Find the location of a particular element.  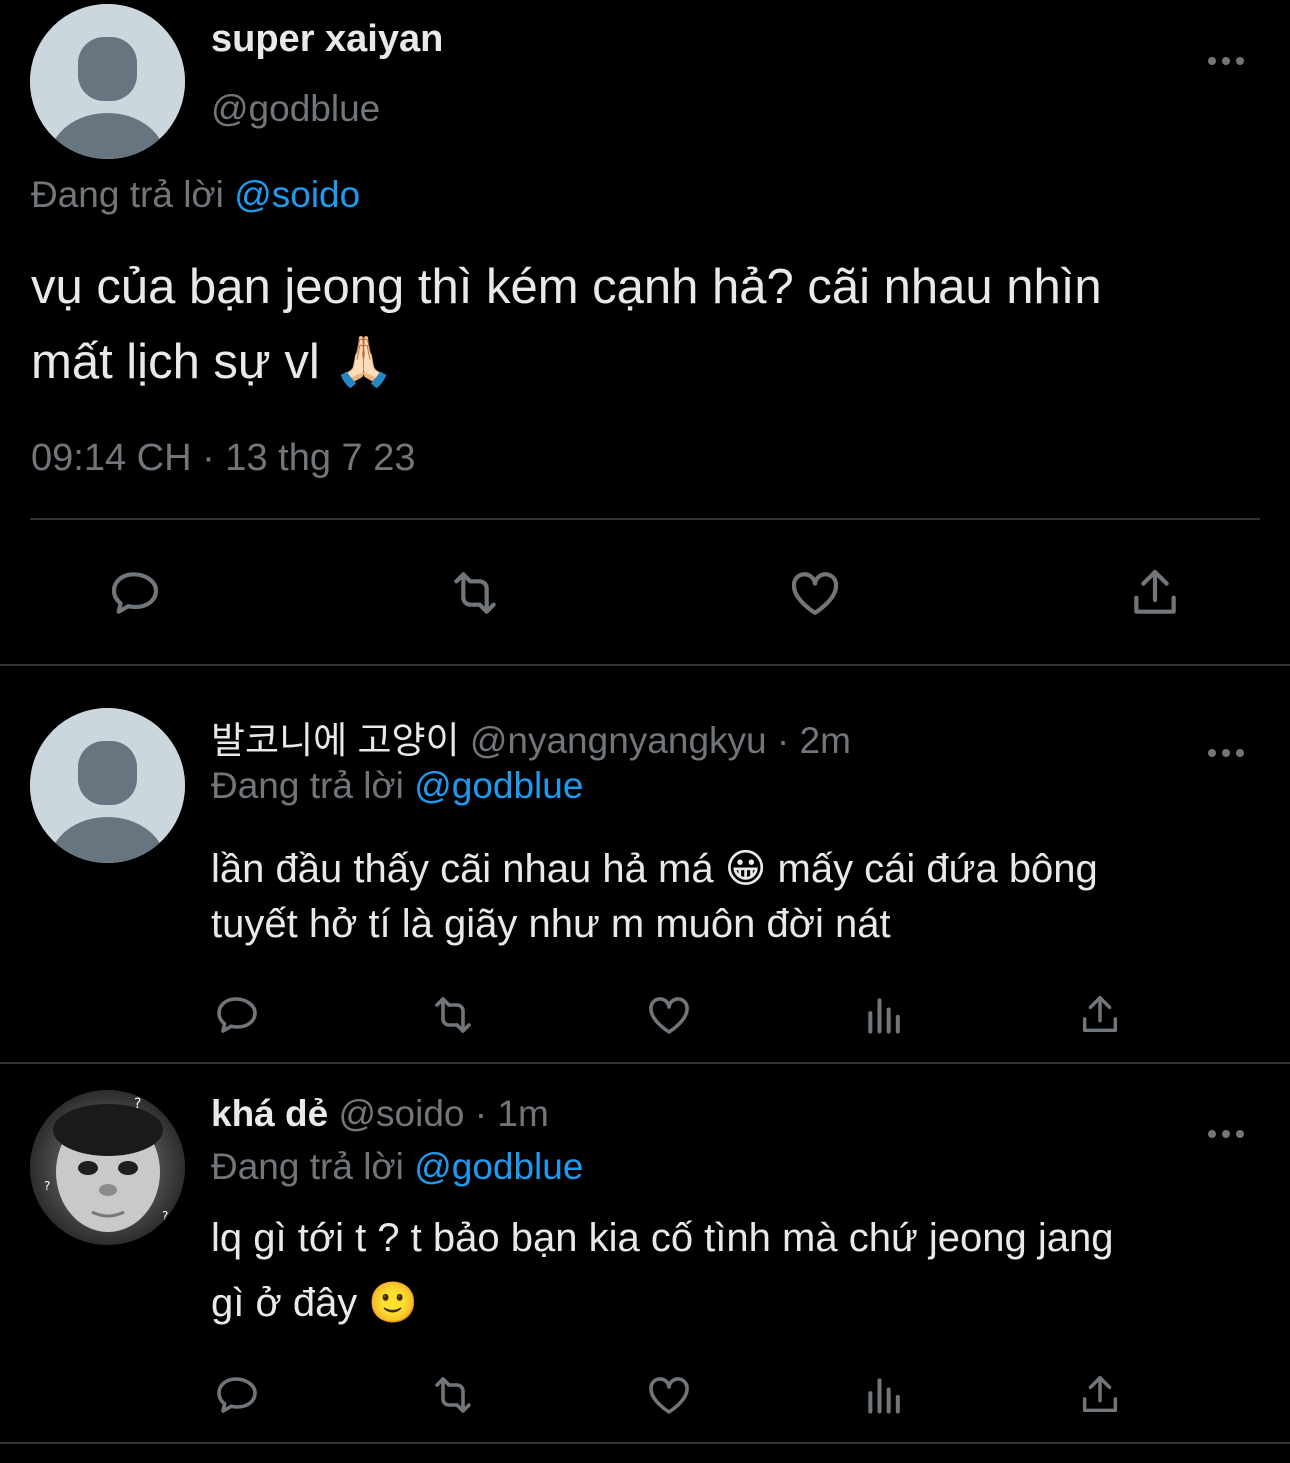

time-ago: · 1m is located at coordinates (512, 1113).